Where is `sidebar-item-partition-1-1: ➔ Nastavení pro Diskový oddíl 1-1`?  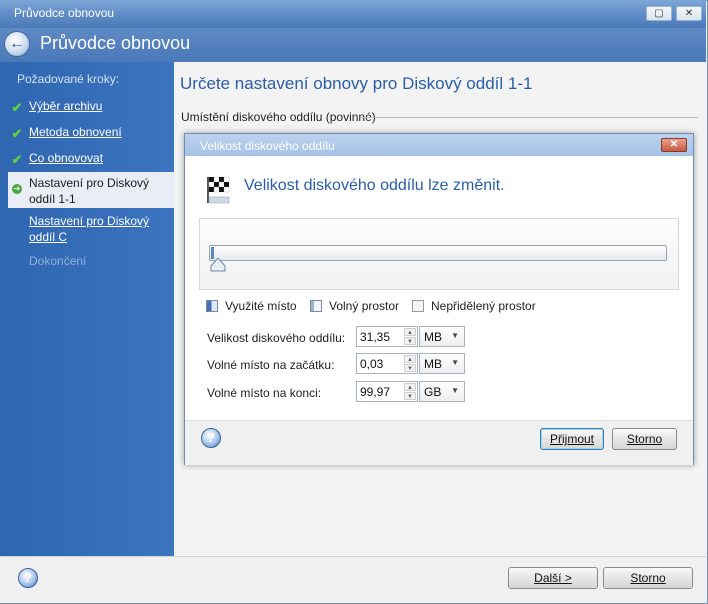 sidebar-item-partition-1-1: ➔ Nastavení pro Diskový oddíl 1-1 is located at coordinates (91, 190).